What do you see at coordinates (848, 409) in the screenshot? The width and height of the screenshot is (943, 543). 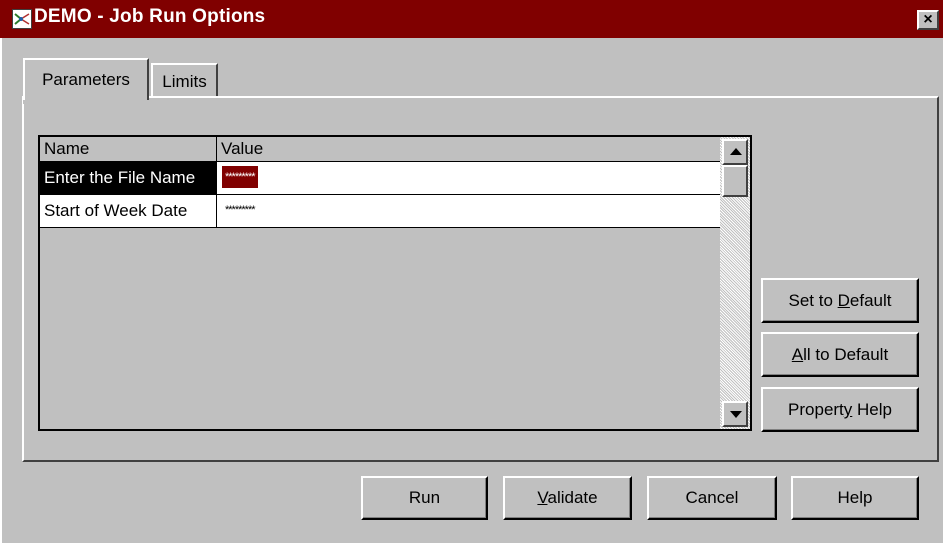 I see `mnemonic: y` at bounding box center [848, 409].